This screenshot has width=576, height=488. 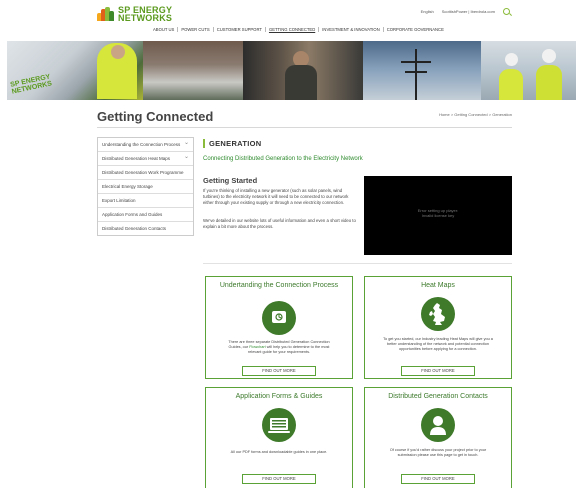 What do you see at coordinates (257, 347) in the screenshot?
I see `flowchart-link: Flowchart` at bounding box center [257, 347].